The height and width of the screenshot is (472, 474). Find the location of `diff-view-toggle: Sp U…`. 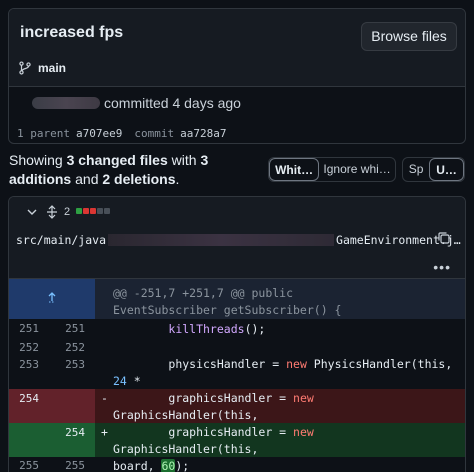

diff-view-toggle: Sp U… is located at coordinates (433, 169).